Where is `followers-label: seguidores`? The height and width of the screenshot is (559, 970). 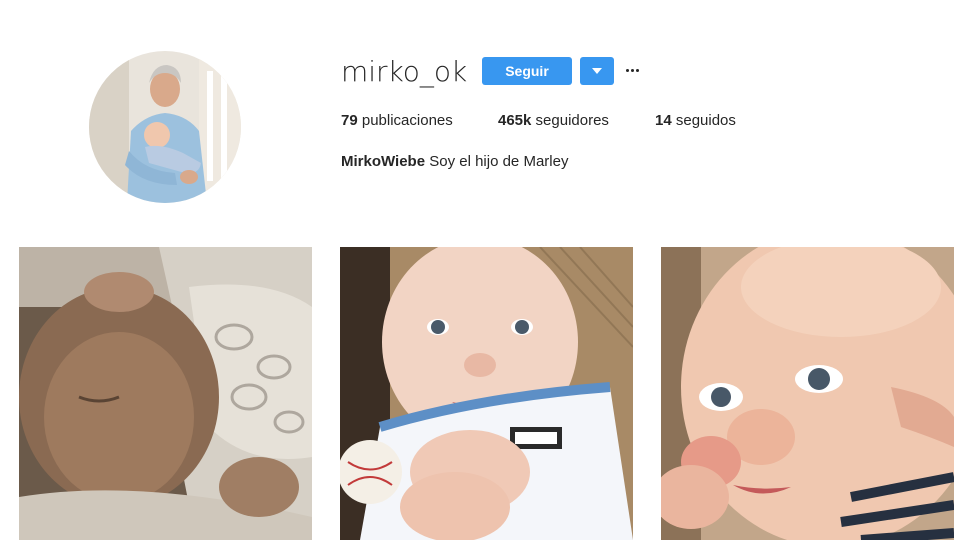
followers-label: seguidores is located at coordinates (572, 120).